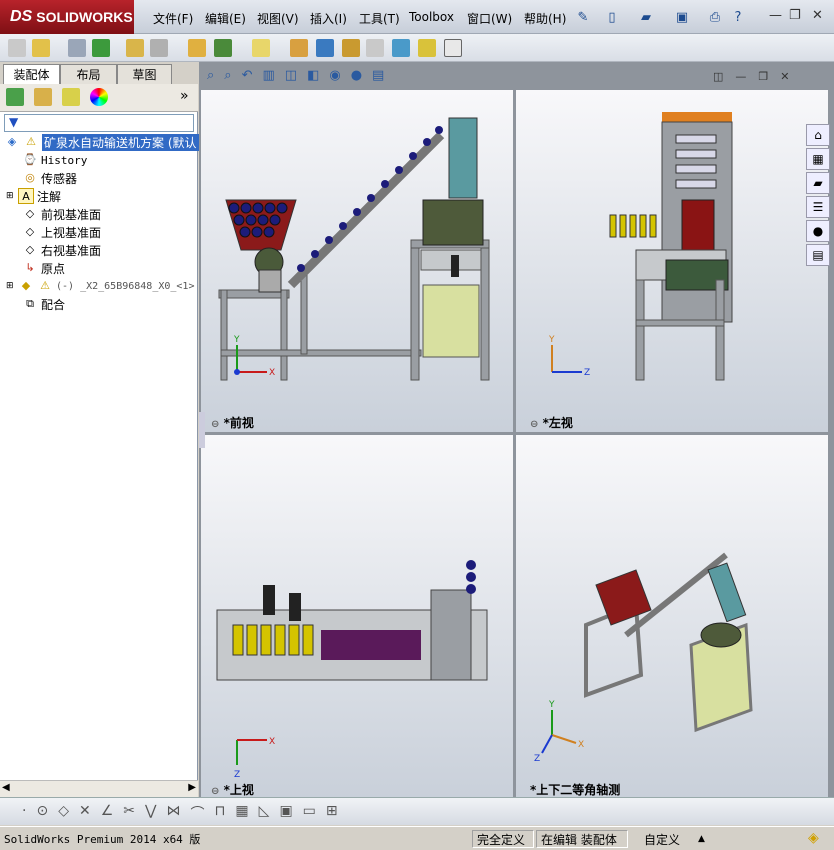  Describe the element at coordinates (88, 74) in the screenshot. I see `tab-layout: 布局` at that location.